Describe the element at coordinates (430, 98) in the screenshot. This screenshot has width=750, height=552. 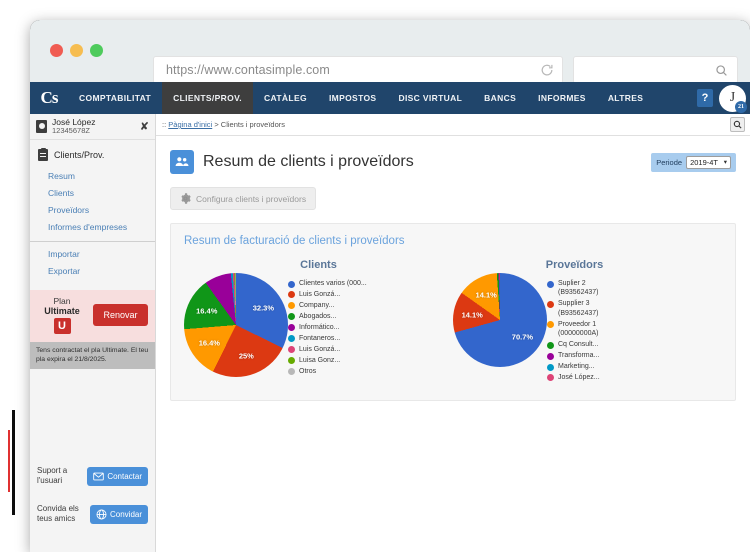
I see `nav-item-disc-virtual: DISC VIRTUAL` at that location.